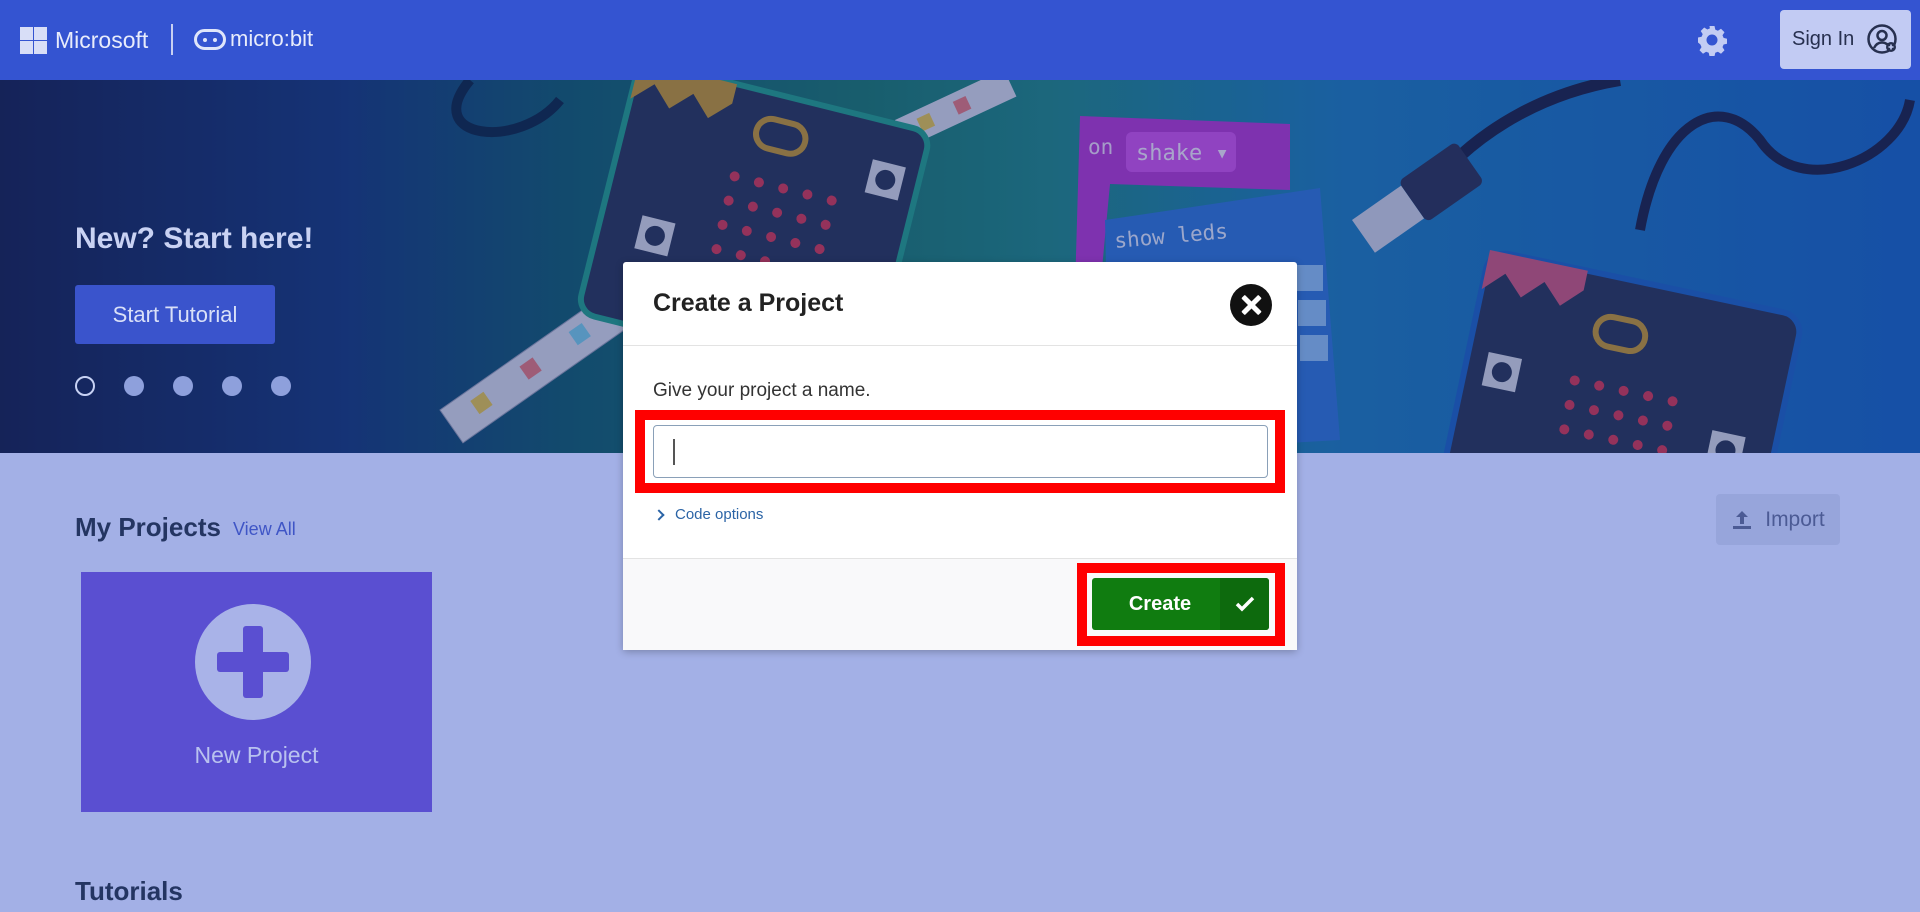 Image resolution: width=1920 pixels, height=912 pixels. I want to click on import-label: Import, so click(1795, 519).